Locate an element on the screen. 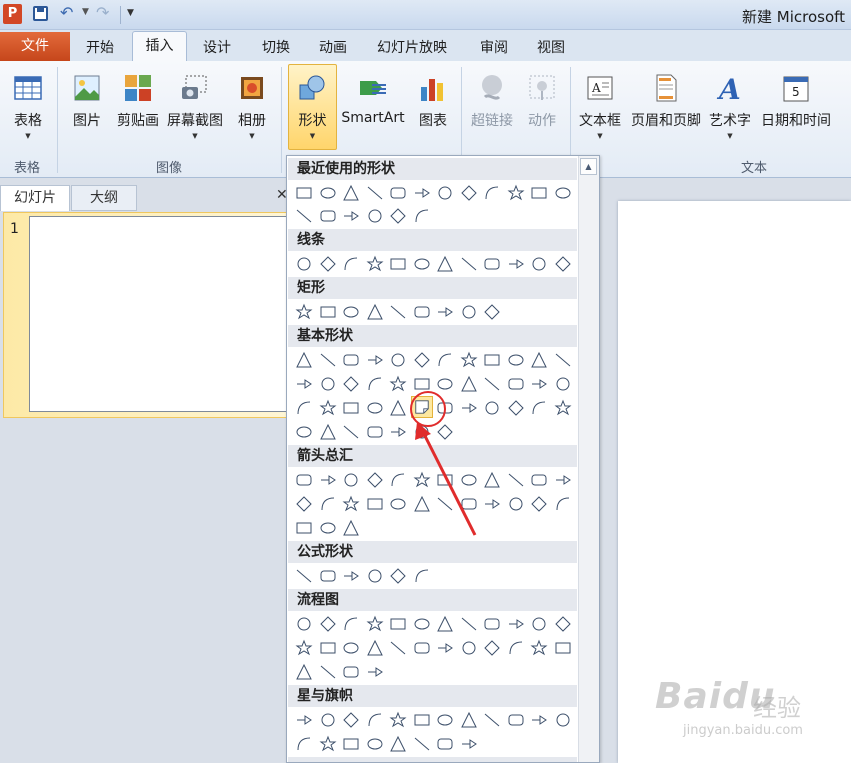  tab-animations: 动画 is located at coordinates (333, 47).